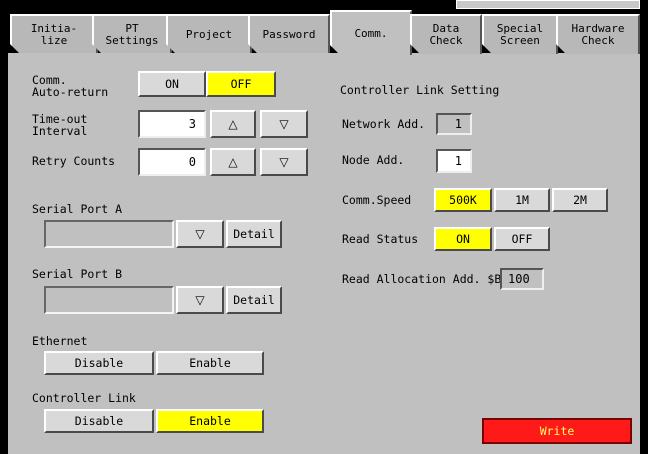 The width and height of the screenshot is (648, 454). Describe the element at coordinates (210, 421) in the screenshot. I see `controller-link-enable-button: Enable` at that location.